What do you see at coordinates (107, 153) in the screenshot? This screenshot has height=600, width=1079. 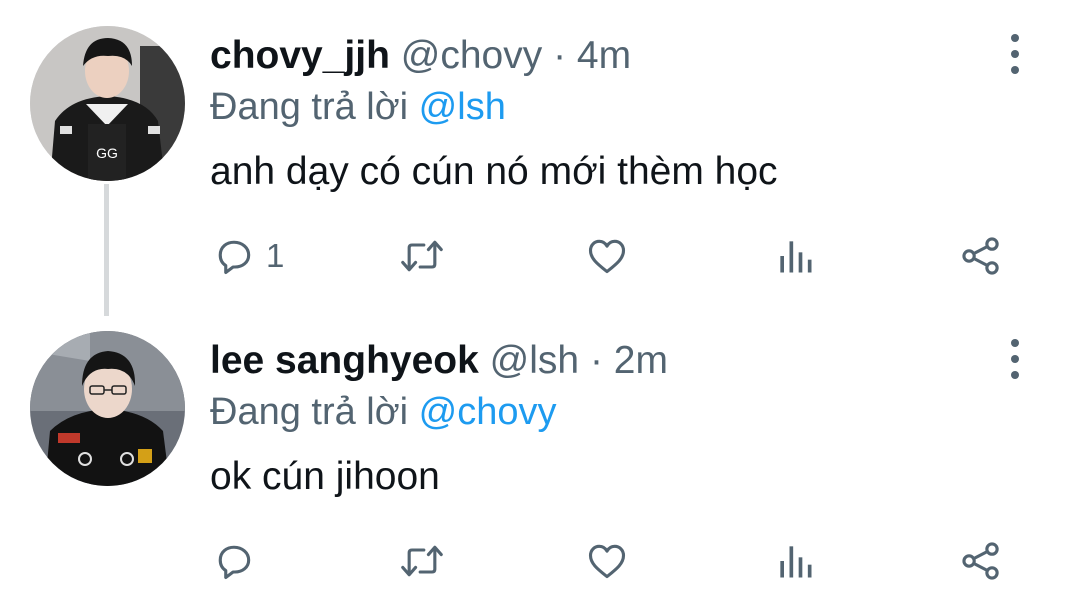 I see `svg-text: GG` at bounding box center [107, 153].